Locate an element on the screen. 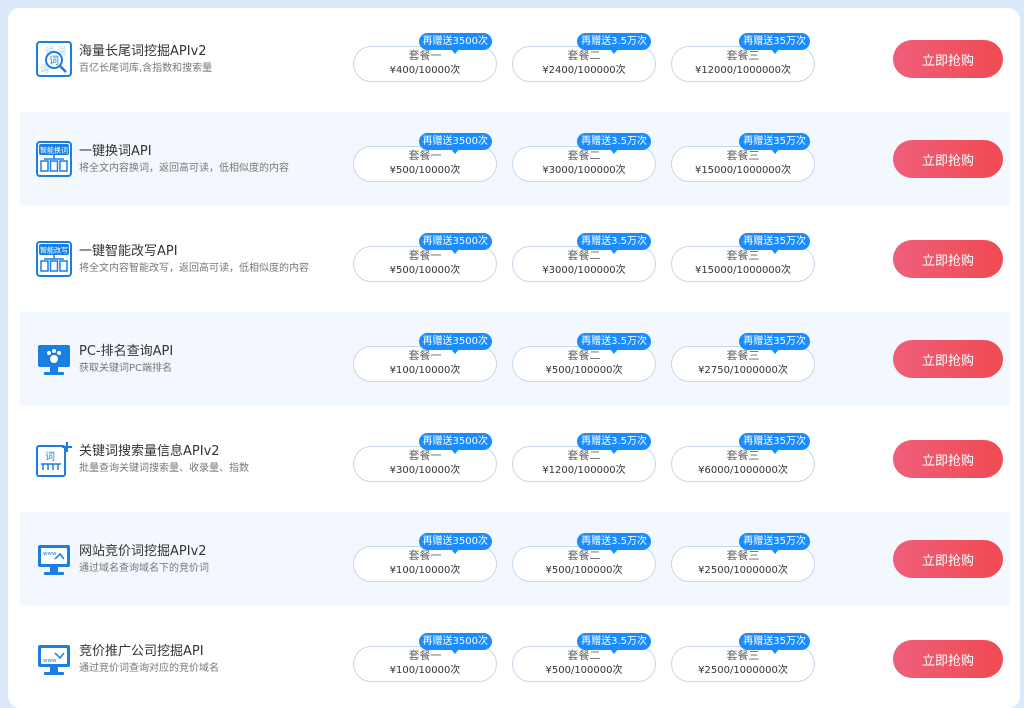  longtail-keywords-icon: 词 词 词 词 is located at coordinates (54, 59).